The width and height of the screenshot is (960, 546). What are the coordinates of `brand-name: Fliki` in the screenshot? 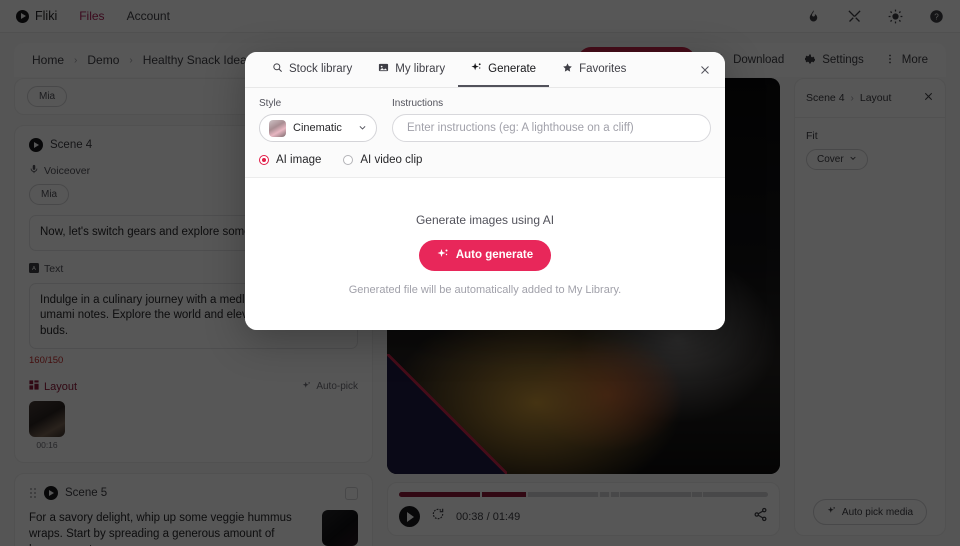 It's located at (46, 16).